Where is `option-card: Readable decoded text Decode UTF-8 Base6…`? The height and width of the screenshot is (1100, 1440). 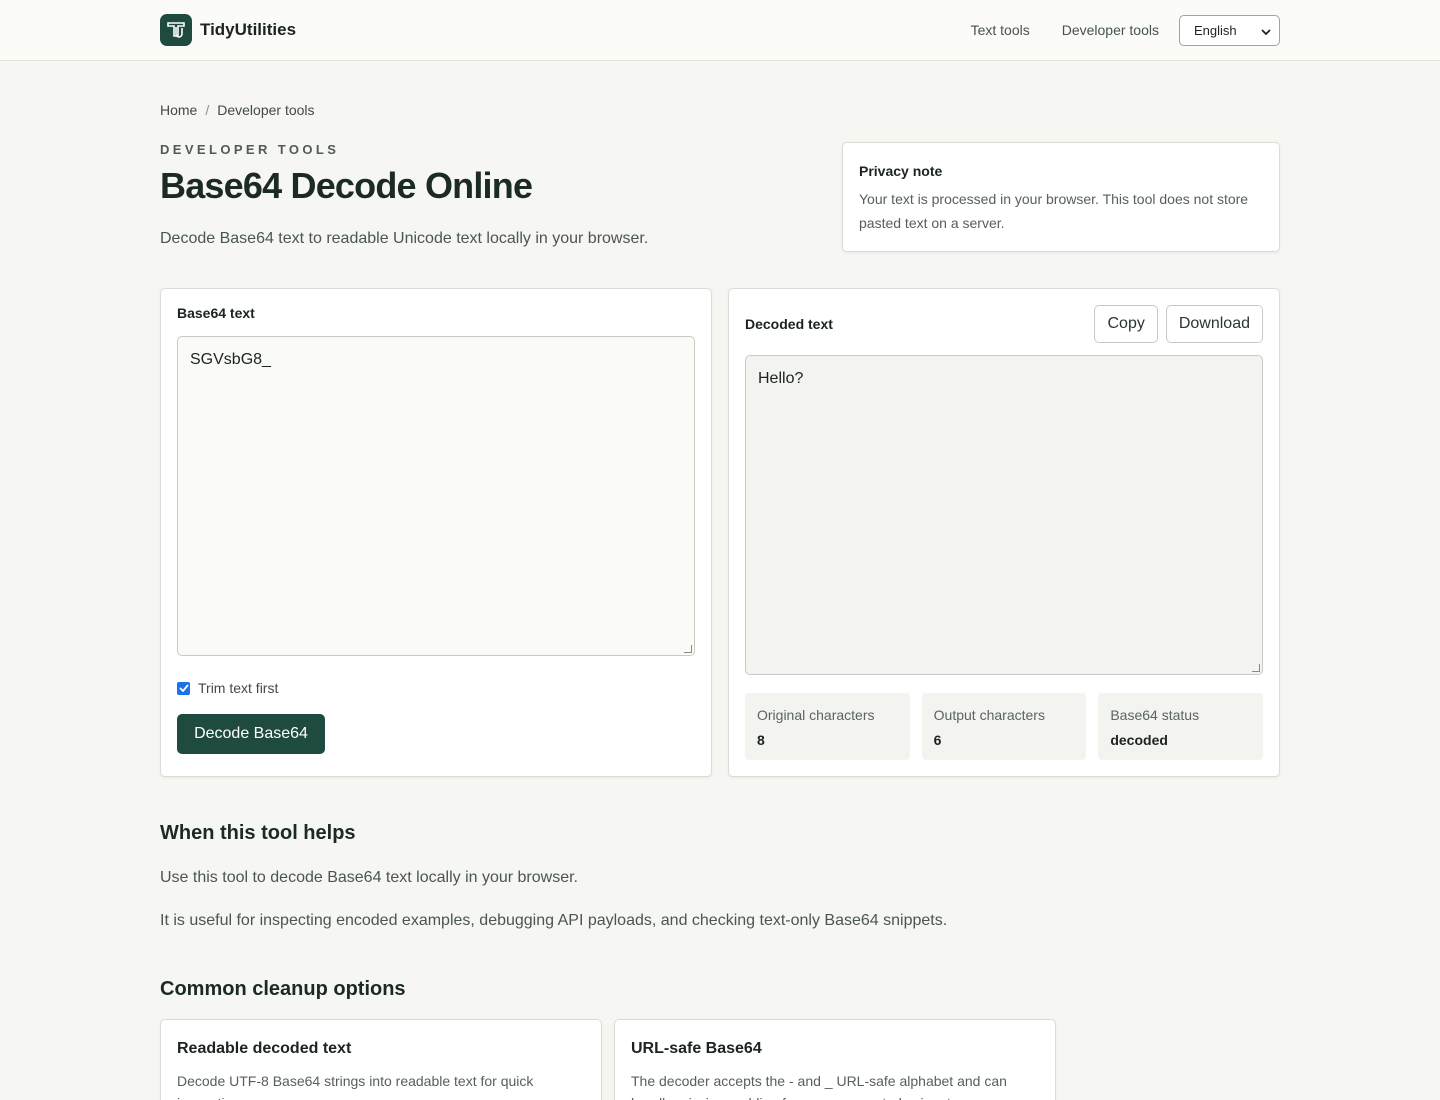 option-card: Readable decoded text Decode UTF-8 Base6… is located at coordinates (381, 1059).